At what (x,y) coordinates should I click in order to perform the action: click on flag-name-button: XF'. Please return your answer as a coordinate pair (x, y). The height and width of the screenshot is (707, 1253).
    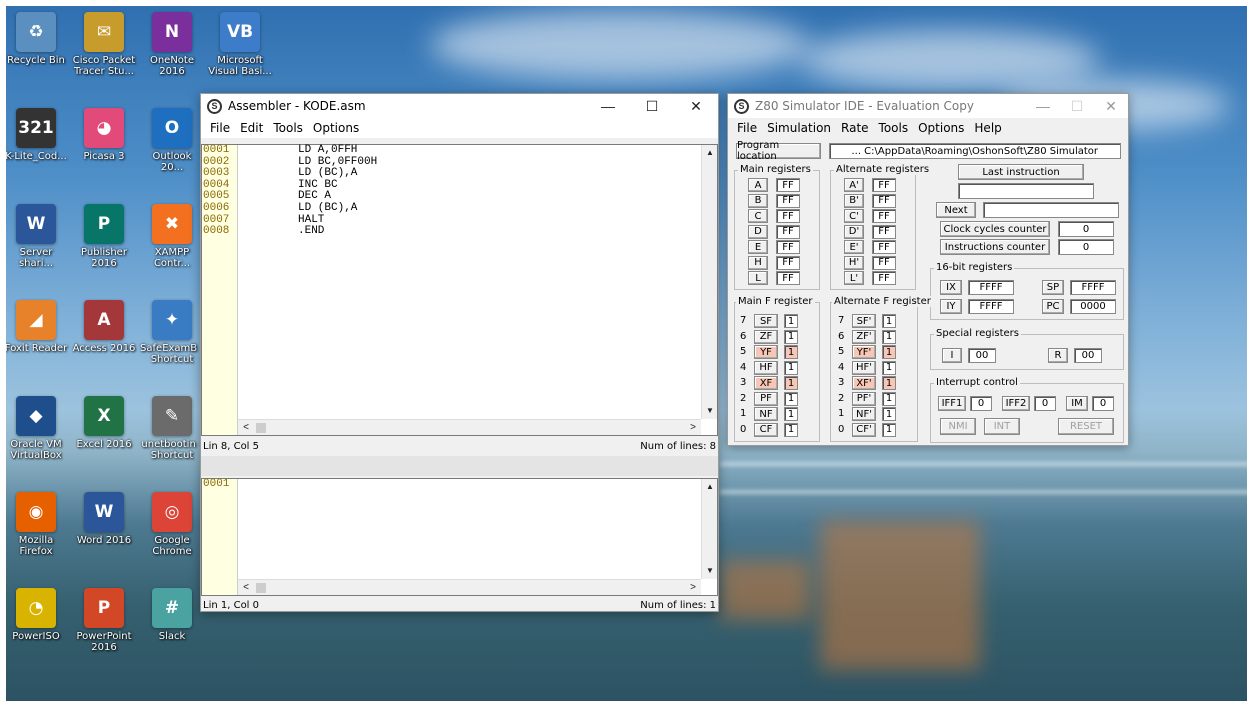
    Looking at the image, I should click on (864, 383).